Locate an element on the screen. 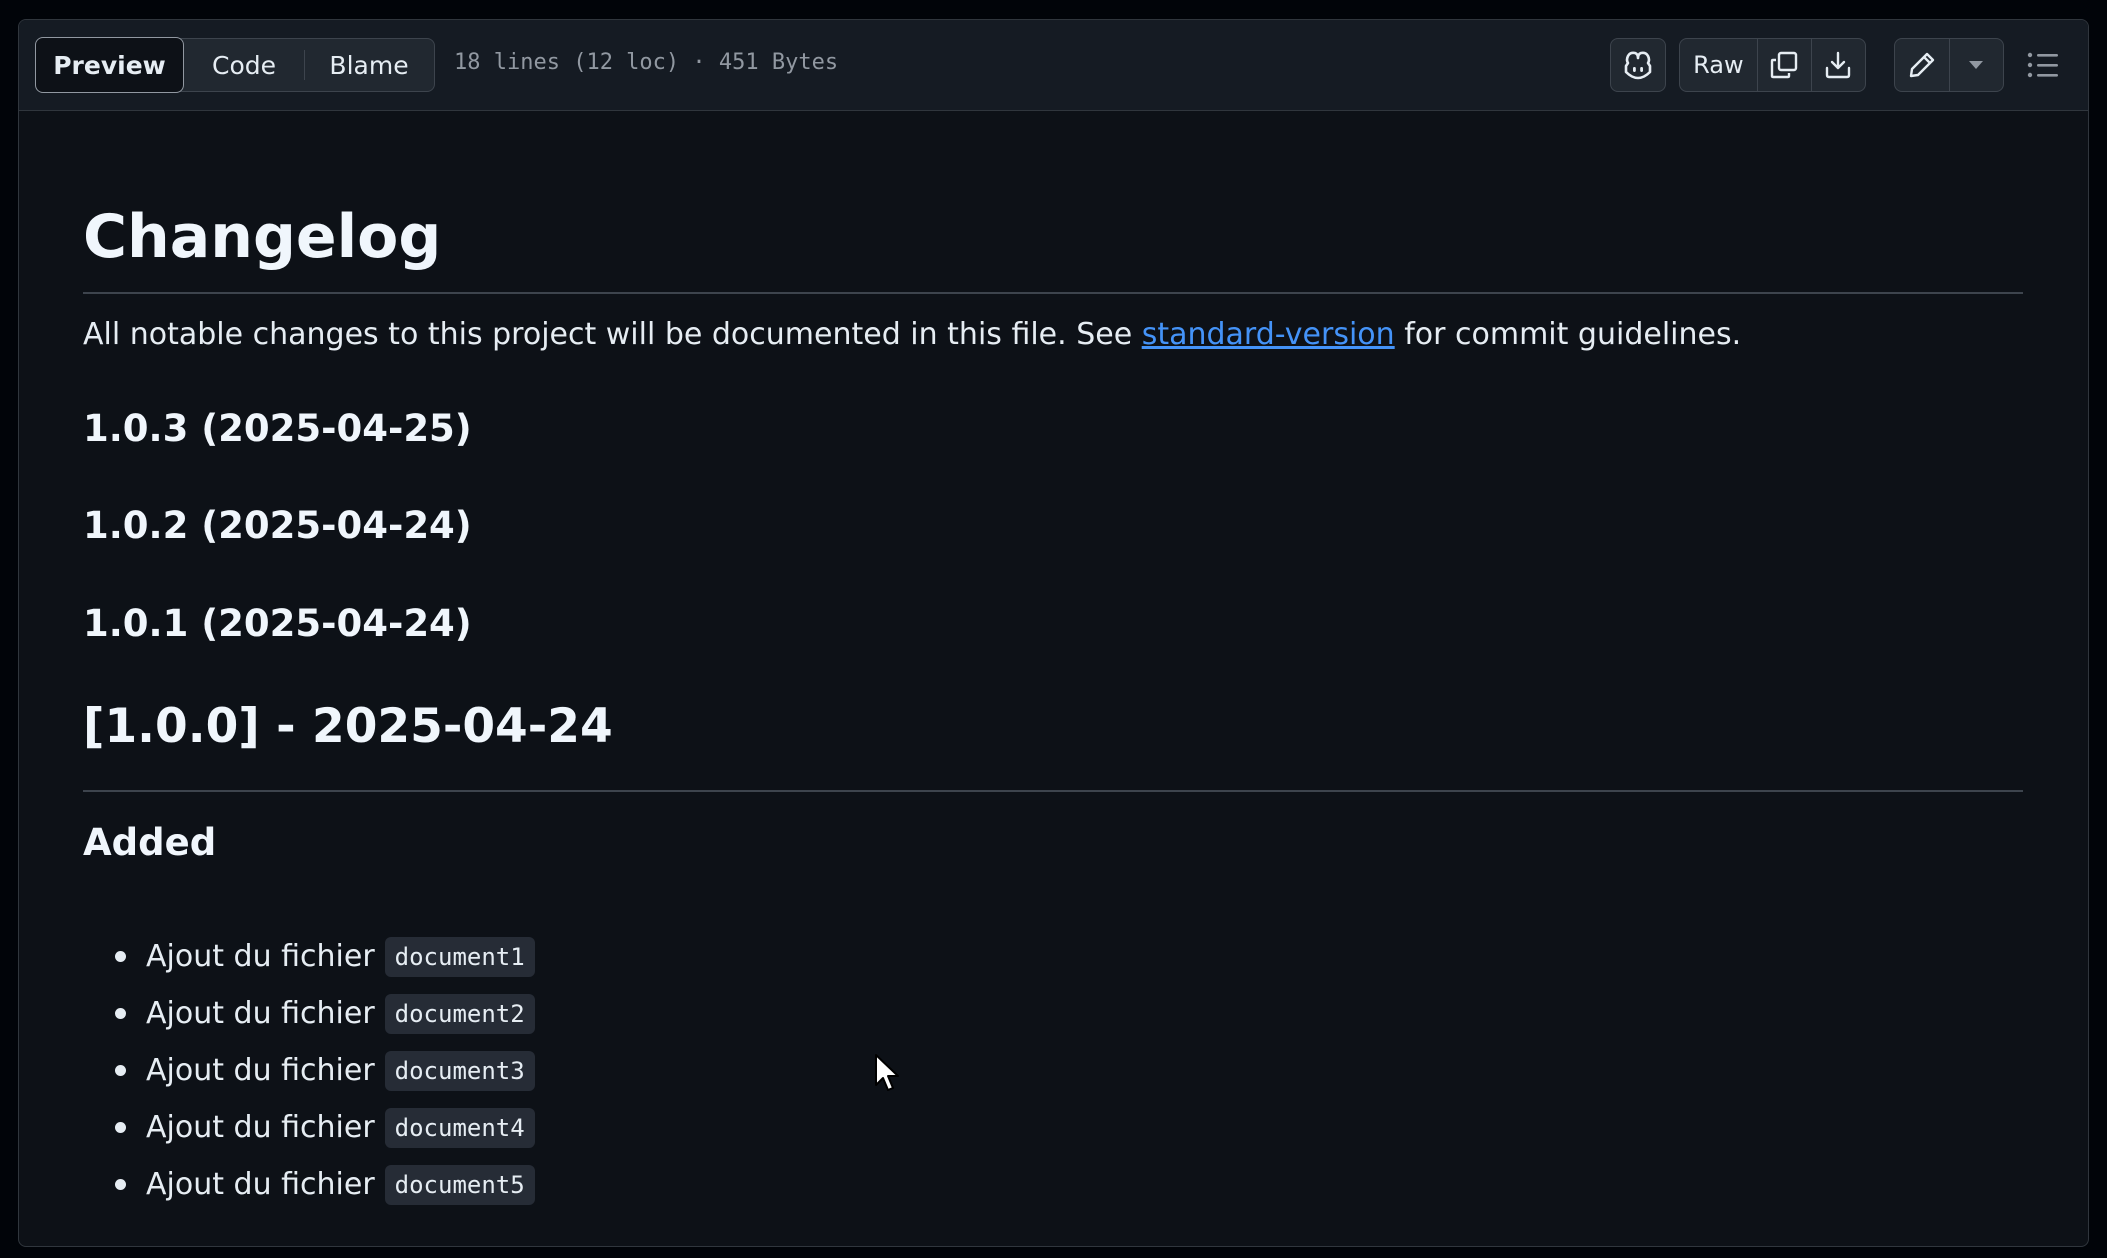 This screenshot has width=2107, height=1258. tab-preview: Preview is located at coordinates (109, 65).